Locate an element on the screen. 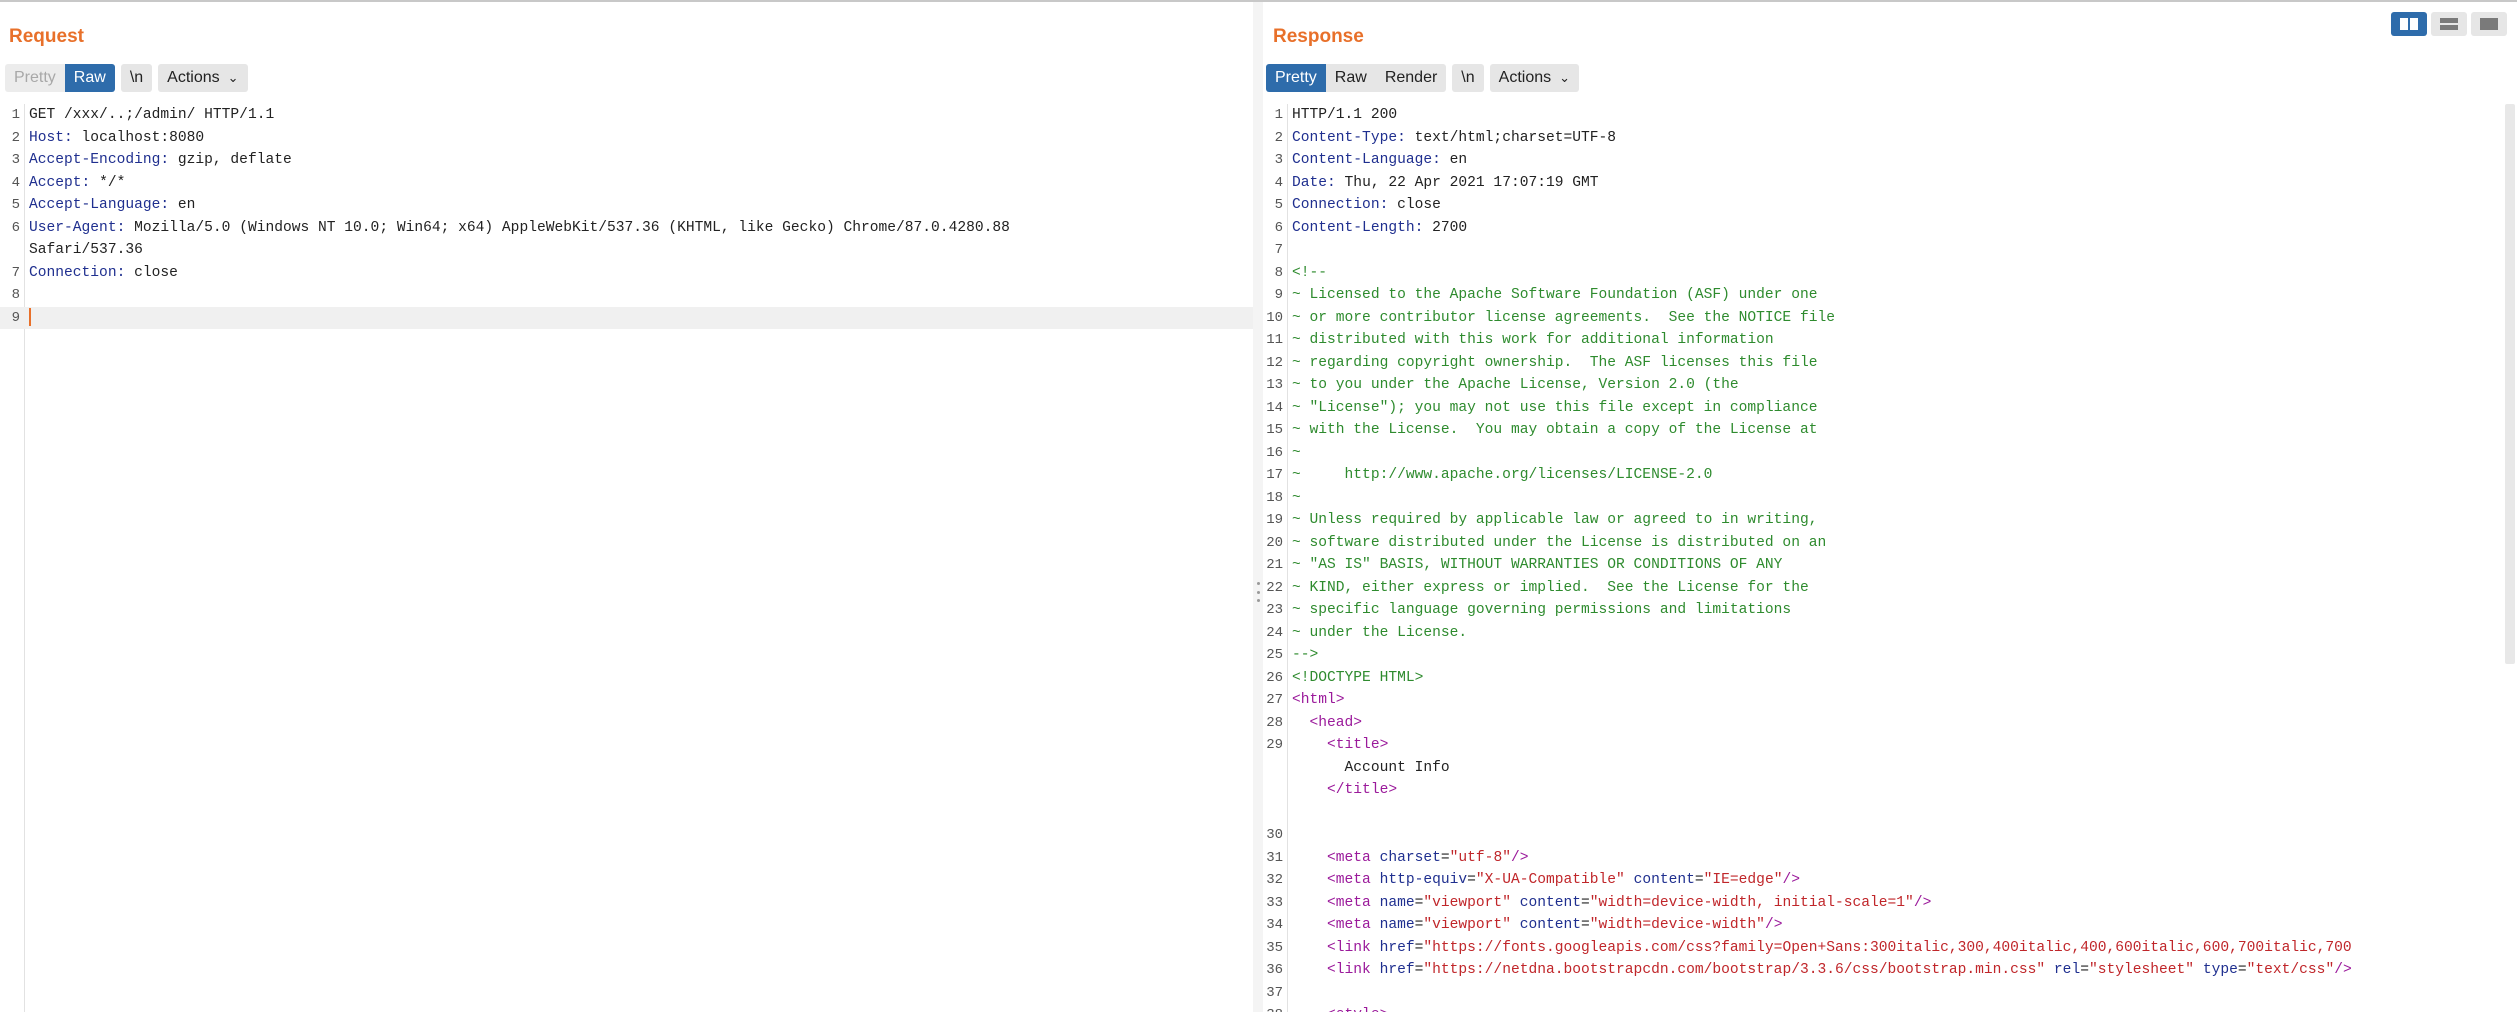  code-line: 3 Content-Language: en is located at coordinates (1890, 160).